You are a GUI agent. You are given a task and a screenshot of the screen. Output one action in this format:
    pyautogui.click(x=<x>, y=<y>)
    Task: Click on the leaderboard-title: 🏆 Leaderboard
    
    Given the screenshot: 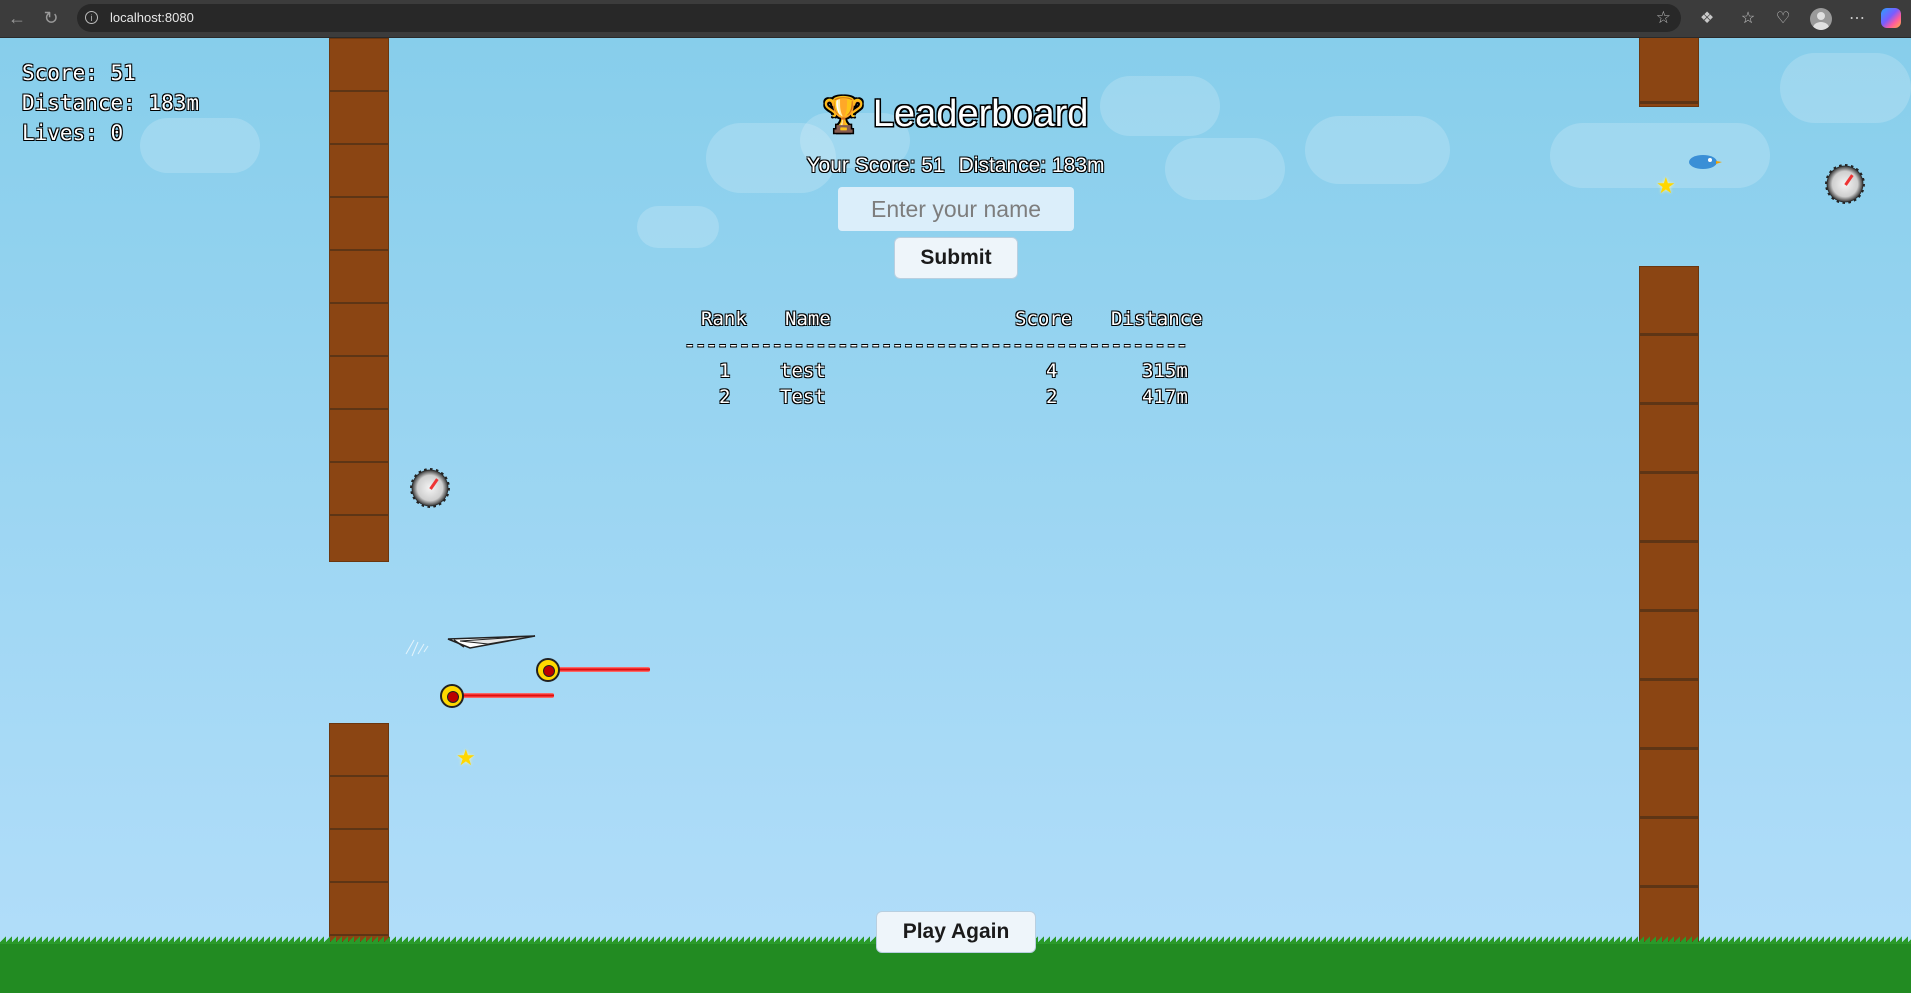 What is the action you would take?
    pyautogui.click(x=955, y=114)
    